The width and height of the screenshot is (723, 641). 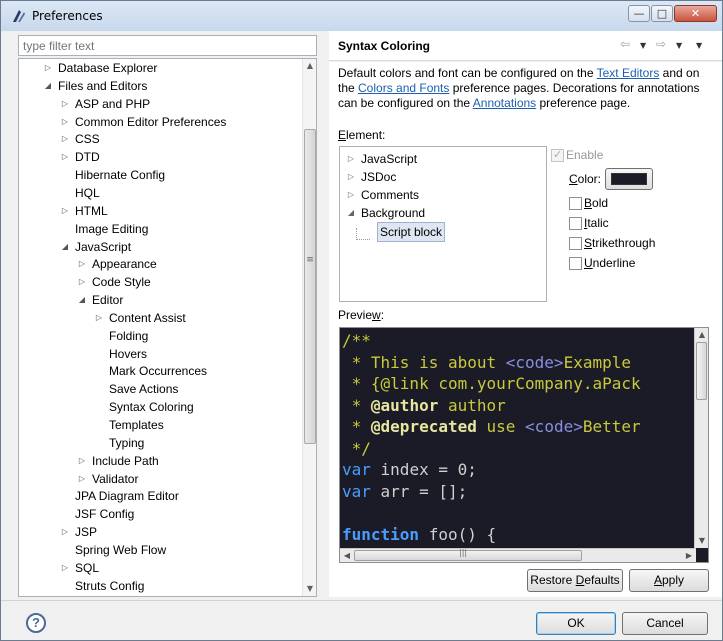 What do you see at coordinates (159, 300) in the screenshot?
I see `tree-item: ◢ Editor` at bounding box center [159, 300].